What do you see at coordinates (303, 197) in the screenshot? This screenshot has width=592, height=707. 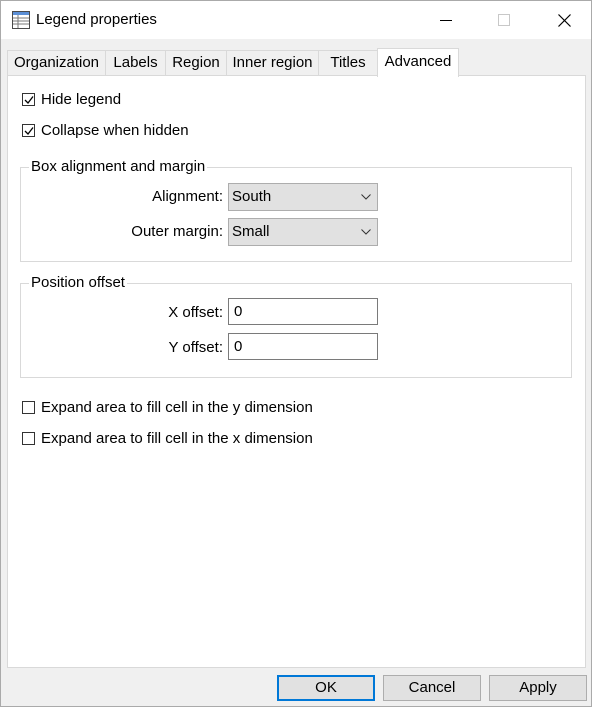 I see `alignment-select: South` at bounding box center [303, 197].